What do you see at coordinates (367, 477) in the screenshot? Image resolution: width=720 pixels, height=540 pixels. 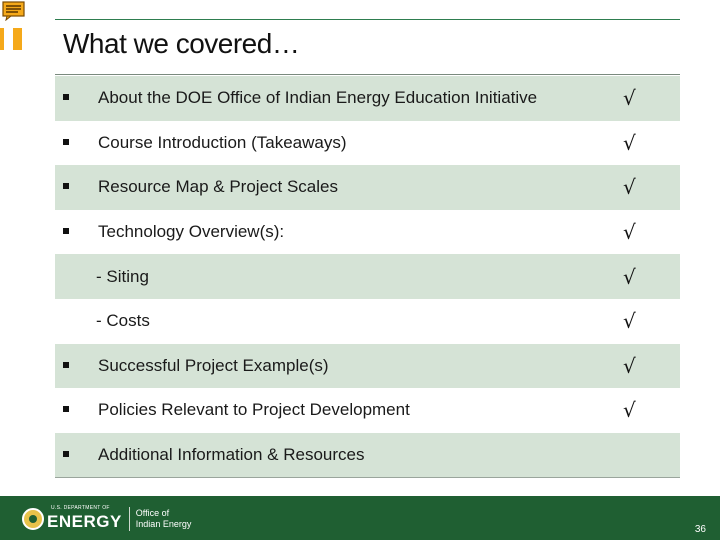 I see `bottom-rule` at bounding box center [367, 477].